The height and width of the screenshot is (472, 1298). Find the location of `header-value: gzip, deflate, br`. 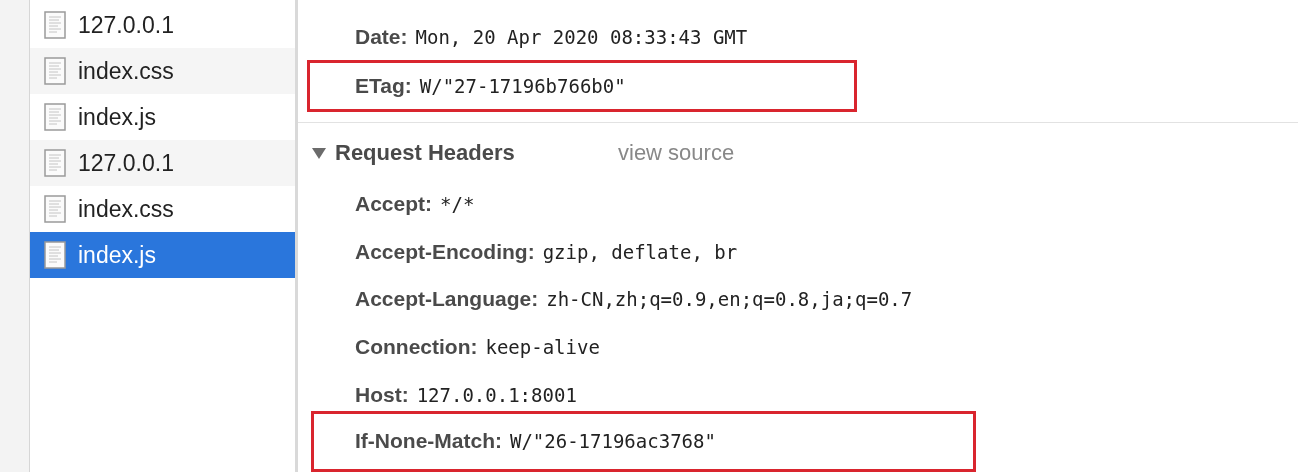

header-value: gzip, deflate, br is located at coordinates (640, 251).